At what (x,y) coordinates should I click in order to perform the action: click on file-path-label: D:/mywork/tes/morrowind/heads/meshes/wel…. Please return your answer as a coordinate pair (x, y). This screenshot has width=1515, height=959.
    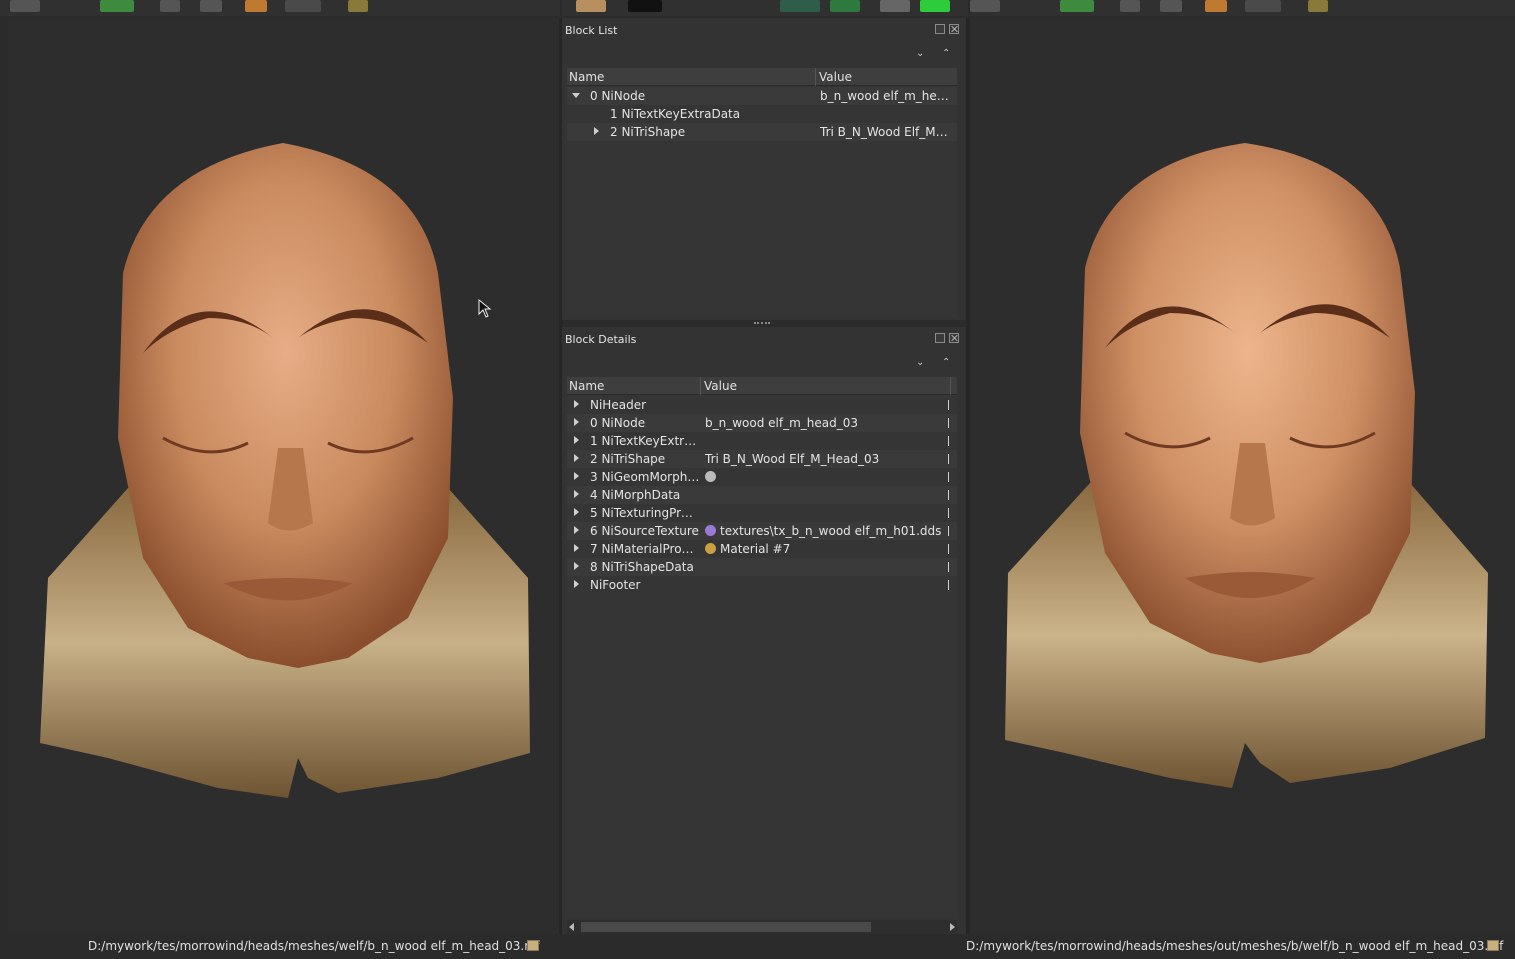
    Looking at the image, I should click on (314, 946).